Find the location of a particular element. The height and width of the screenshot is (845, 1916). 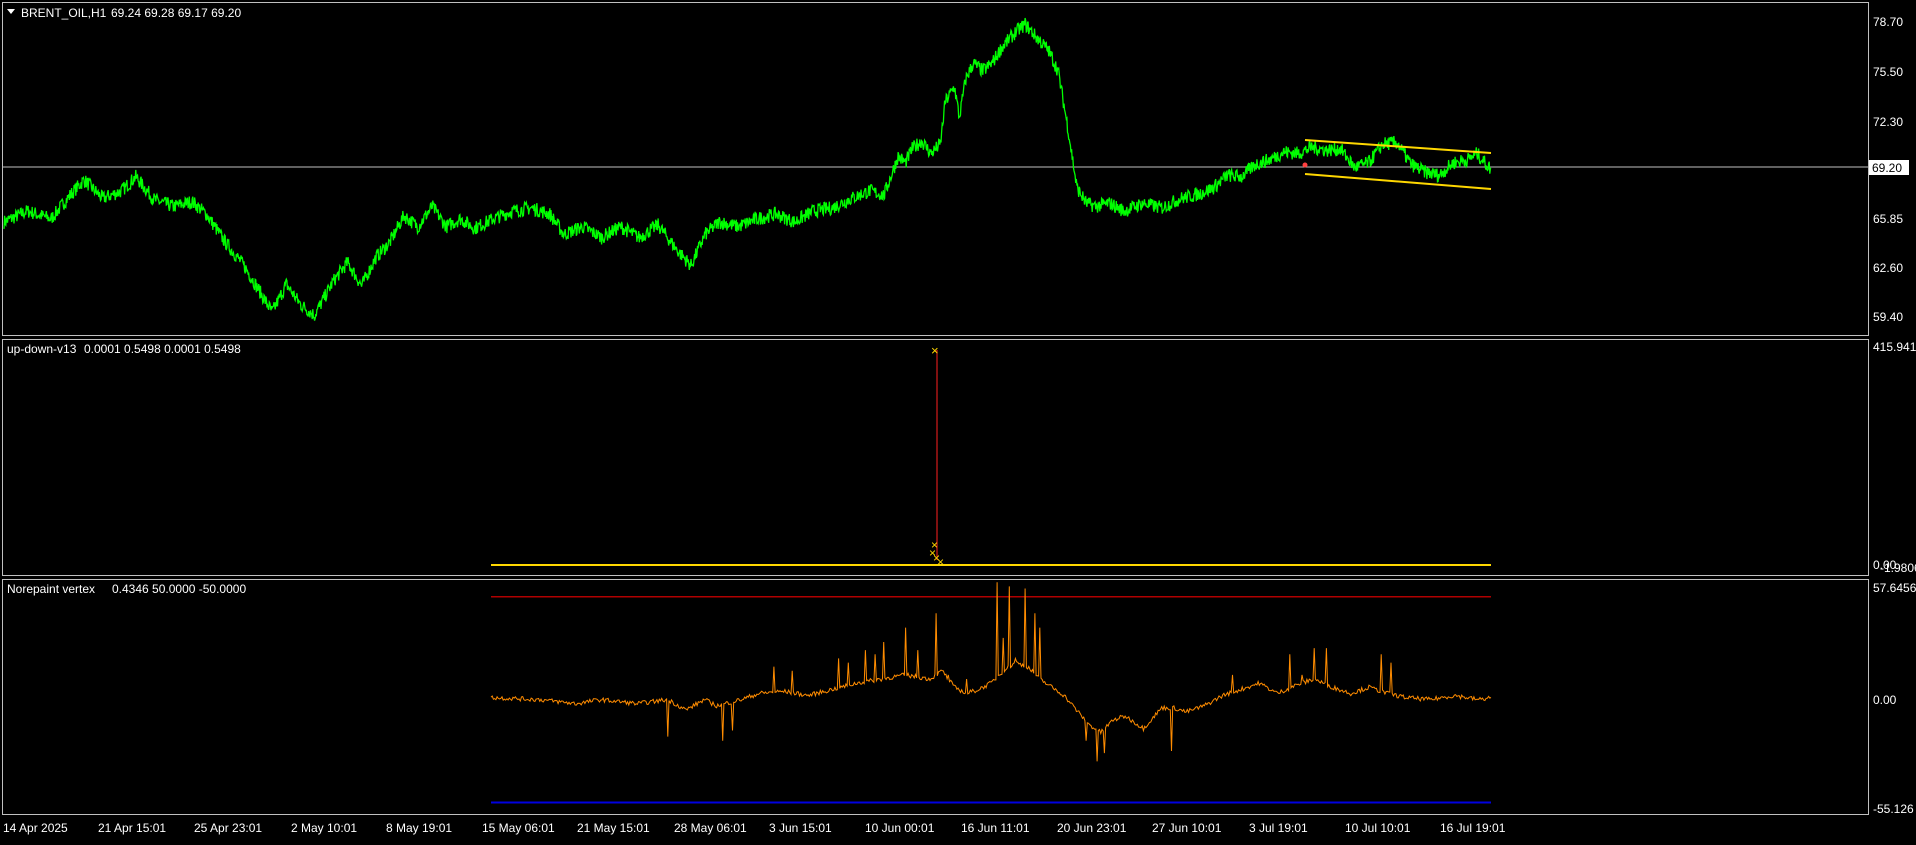

ohlc-label: 69.24 69.28 69.17 69.20 is located at coordinates (176, 13).